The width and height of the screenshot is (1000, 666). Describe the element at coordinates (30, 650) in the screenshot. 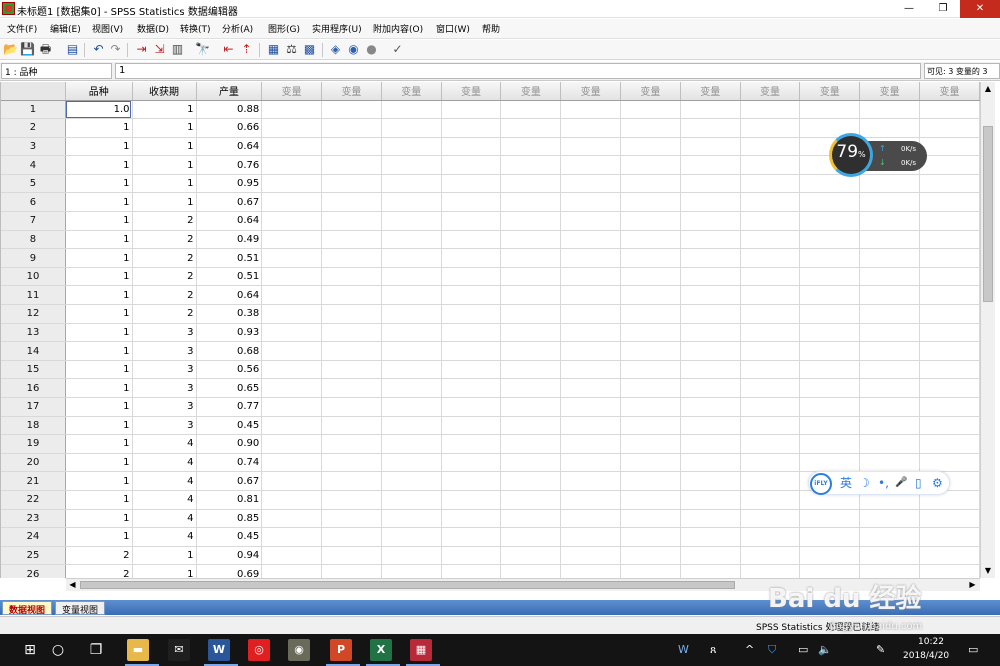

I see `start-windows-icon: ⊞` at that location.